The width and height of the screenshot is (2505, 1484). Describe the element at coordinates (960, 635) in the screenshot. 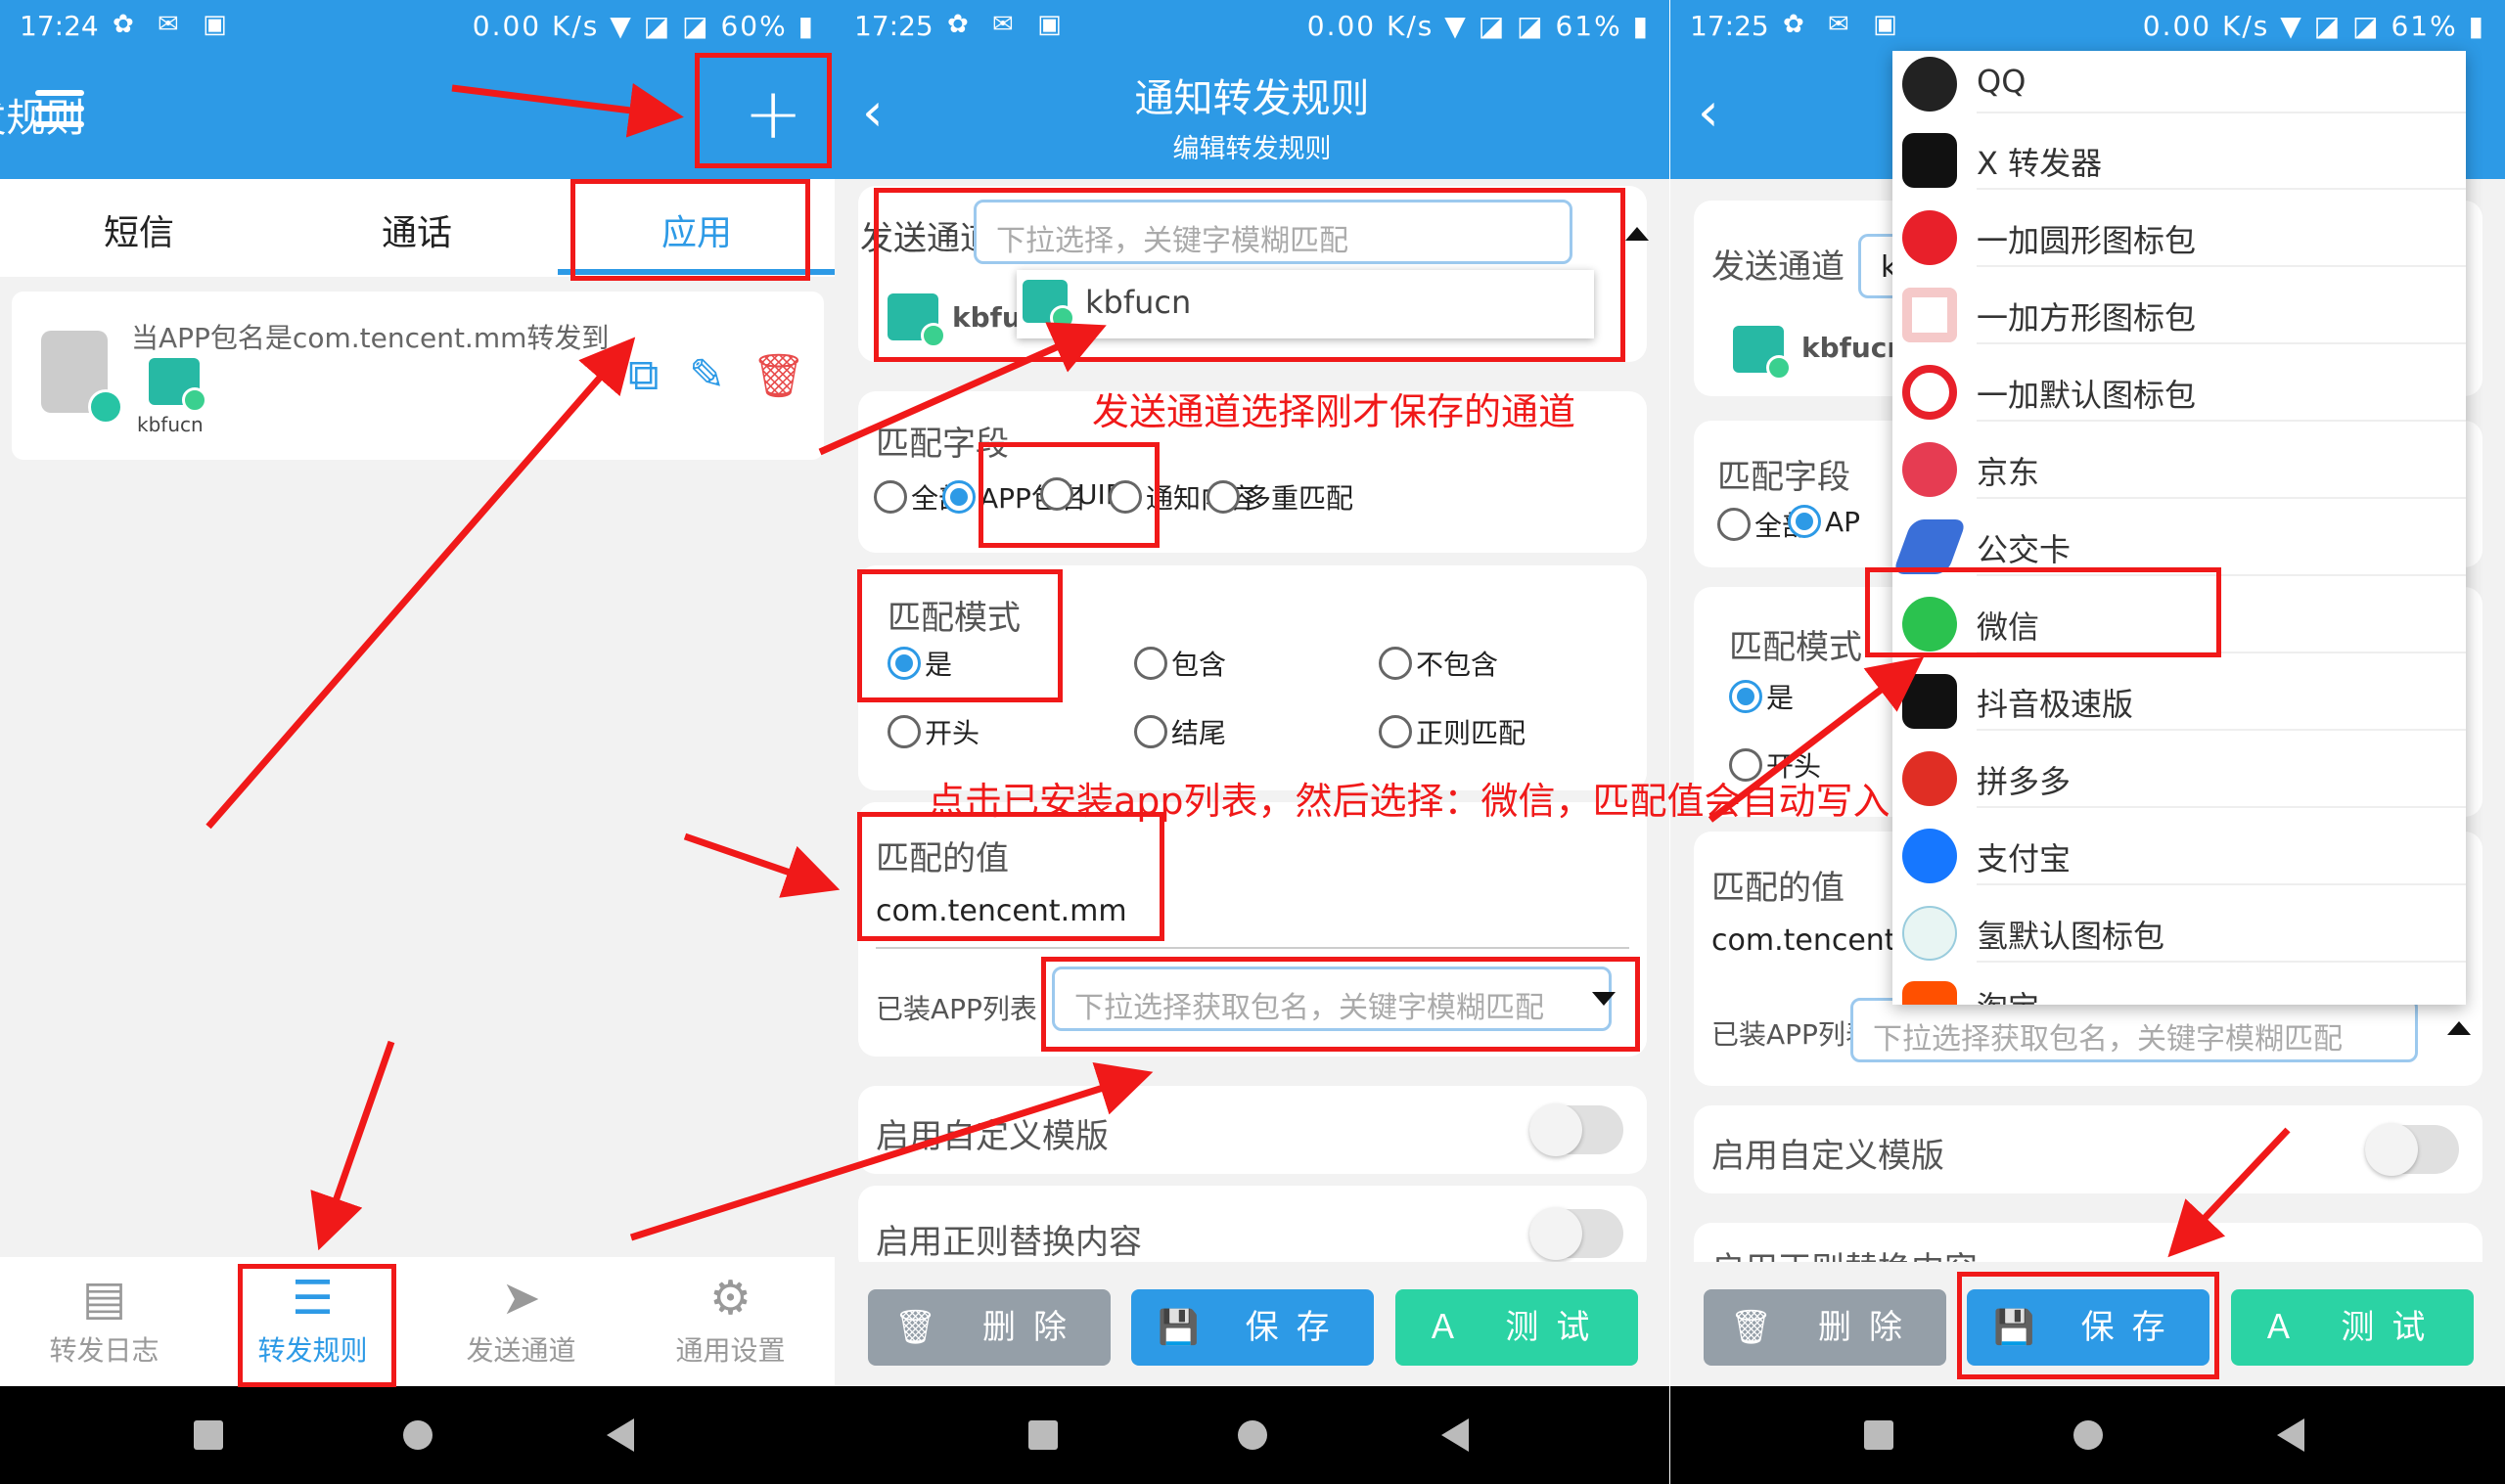

I see `highlight-match-mode` at that location.